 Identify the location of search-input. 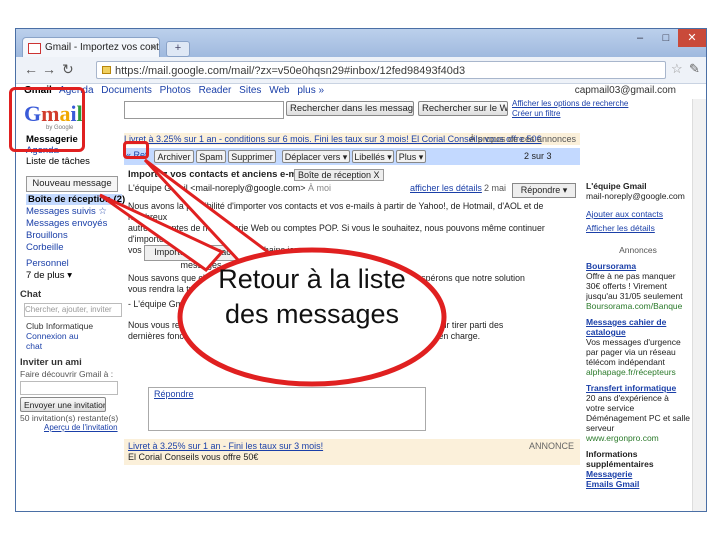
(204, 110).